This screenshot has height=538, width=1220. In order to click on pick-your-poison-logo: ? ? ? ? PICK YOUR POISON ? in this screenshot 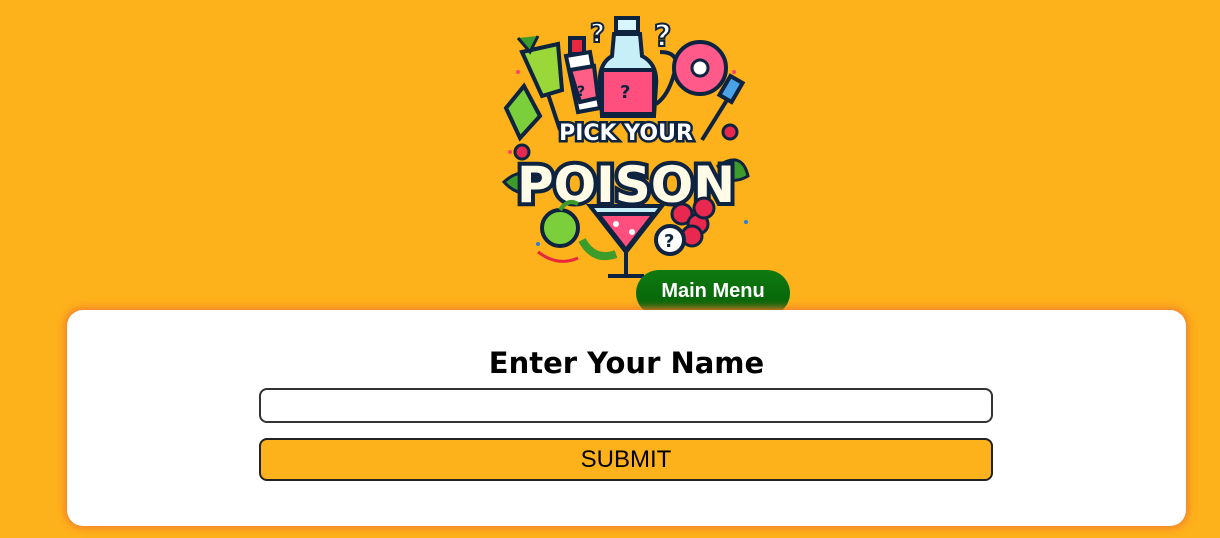, I will do `click(626, 148)`.